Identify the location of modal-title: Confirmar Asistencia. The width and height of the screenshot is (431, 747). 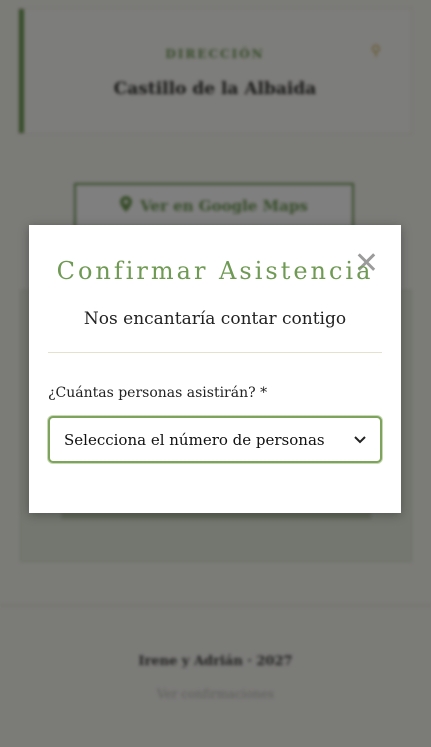
(215, 271).